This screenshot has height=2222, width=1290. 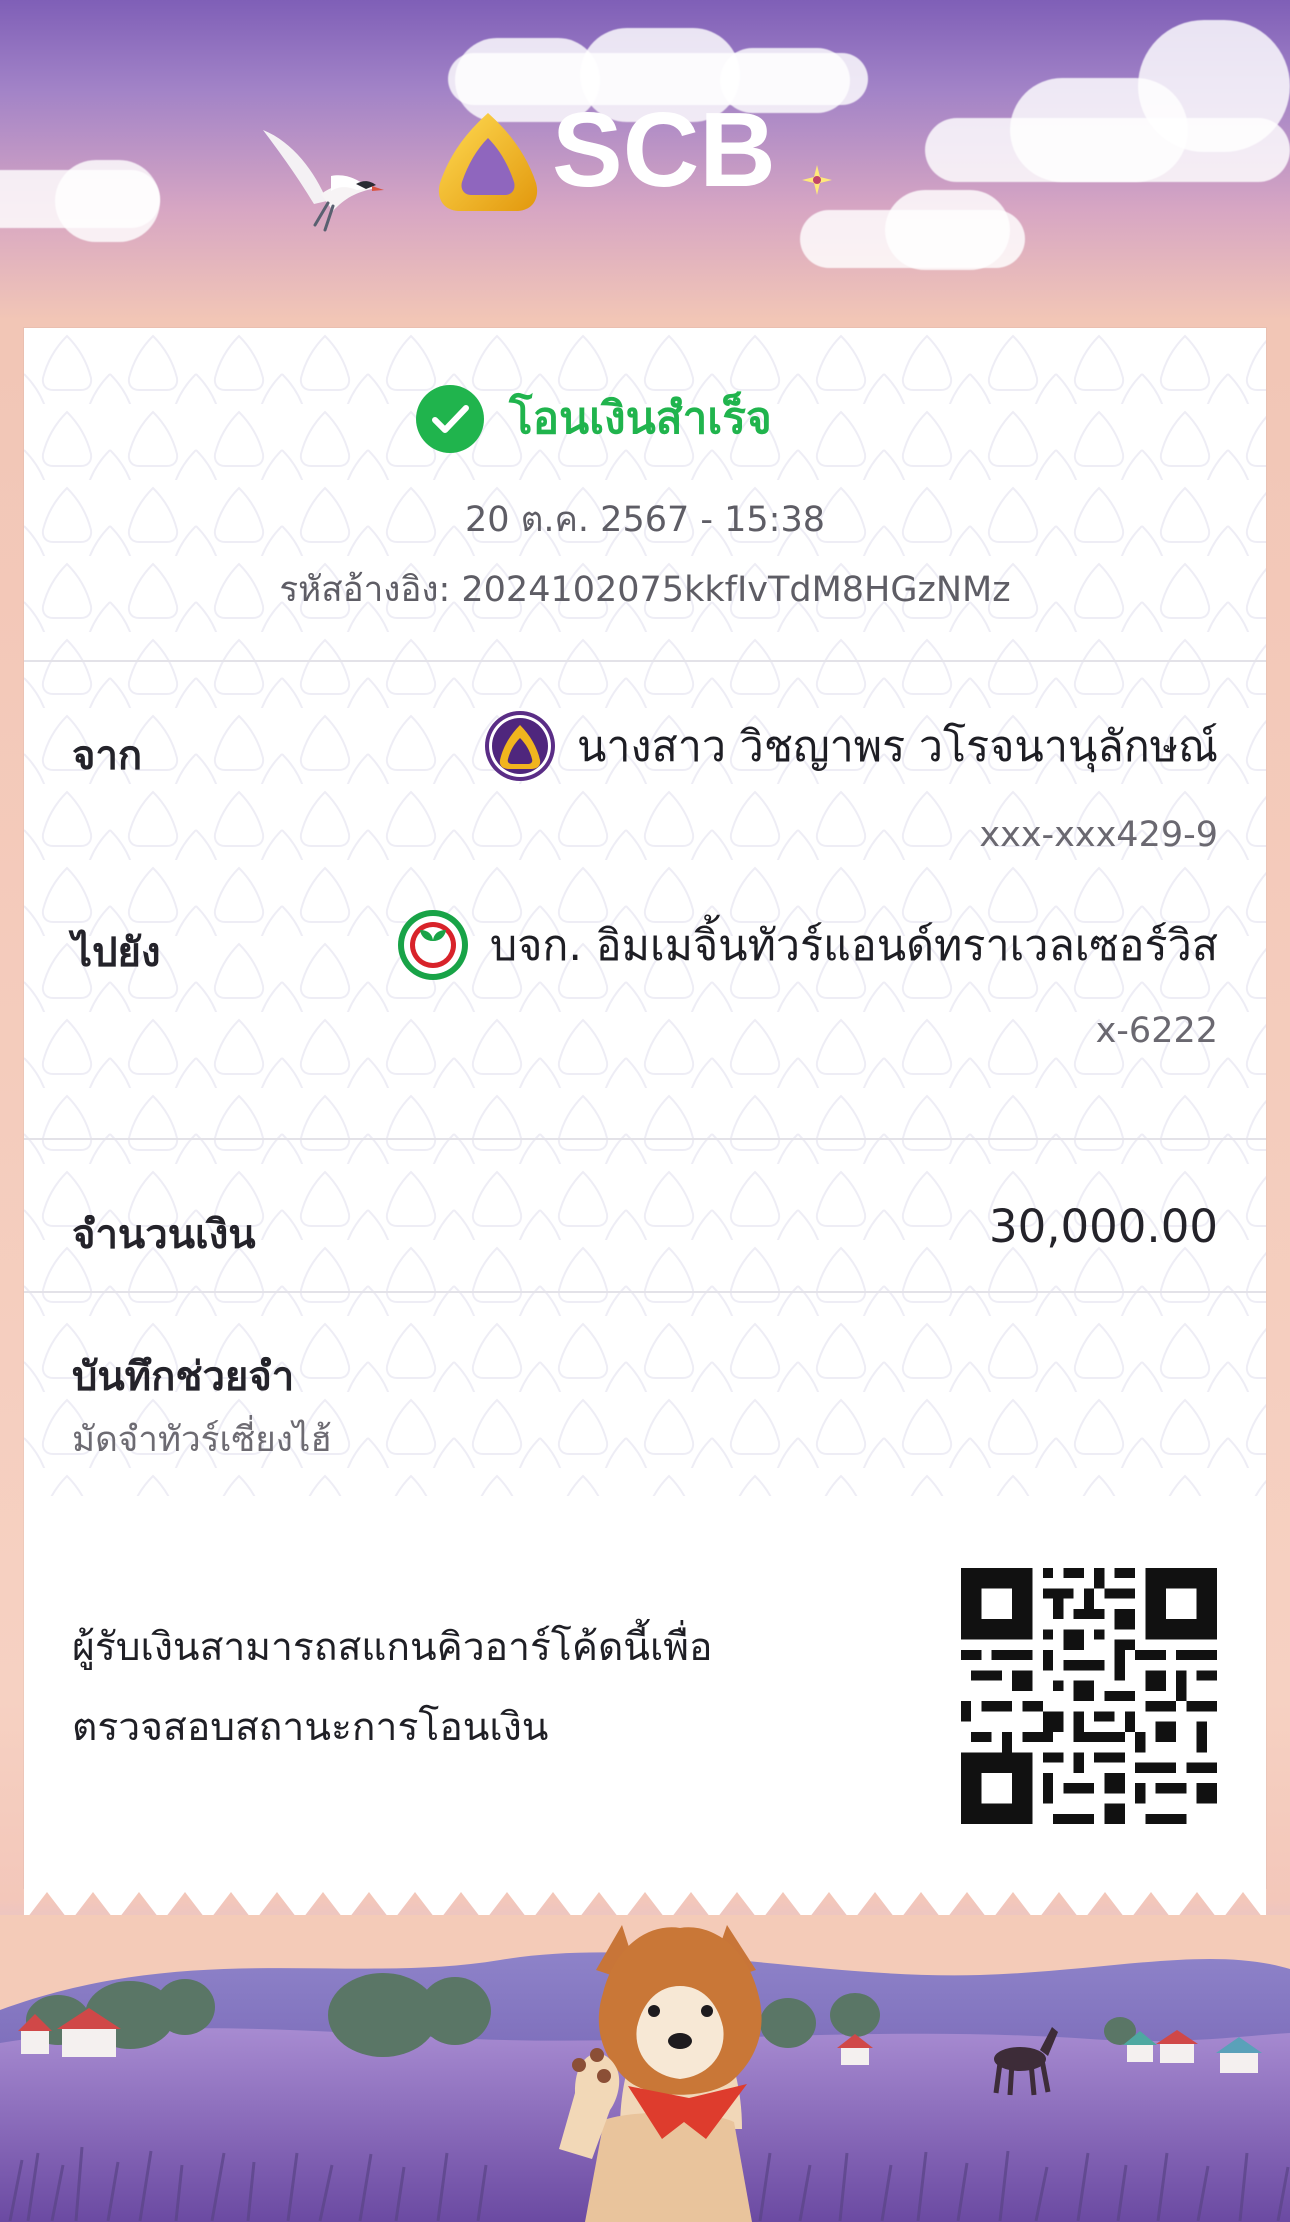 What do you see at coordinates (202, 1440) in the screenshot?
I see `memo-value: มัดจำทัวร์เซี่ยงไฮ้` at bounding box center [202, 1440].